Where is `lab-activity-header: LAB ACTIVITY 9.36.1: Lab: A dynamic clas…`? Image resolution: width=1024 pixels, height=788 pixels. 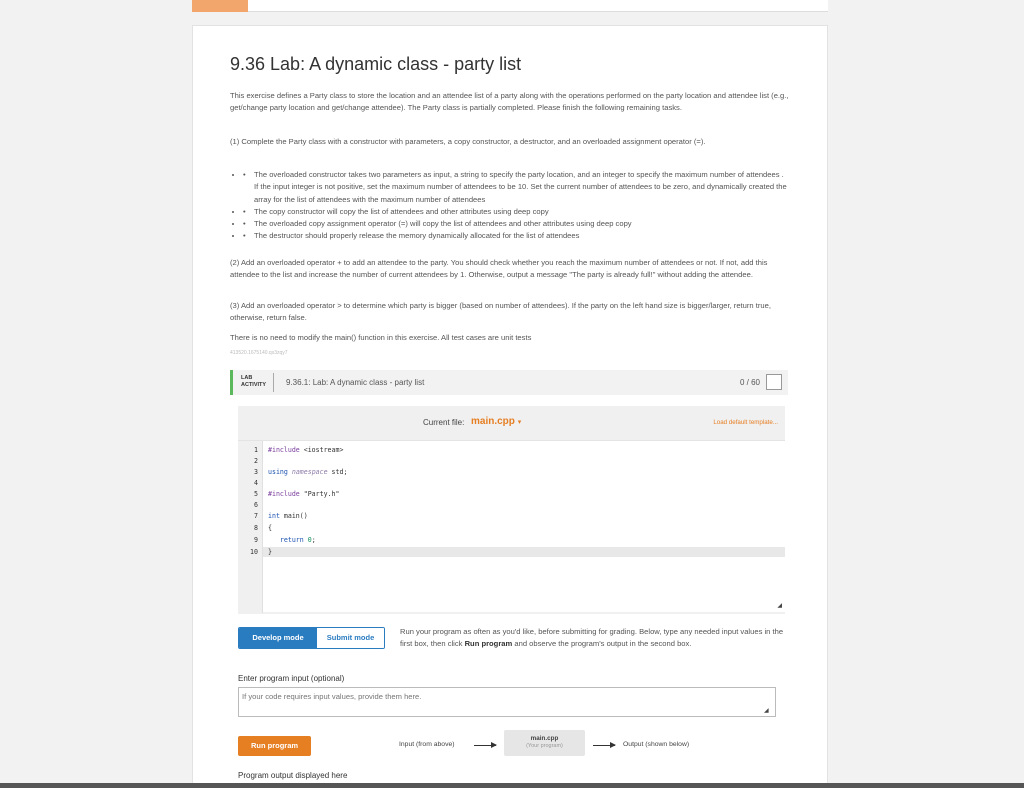
lab-activity-header: LAB ACTIVITY 9.36.1: Lab: A dynamic clas… is located at coordinates (509, 382).